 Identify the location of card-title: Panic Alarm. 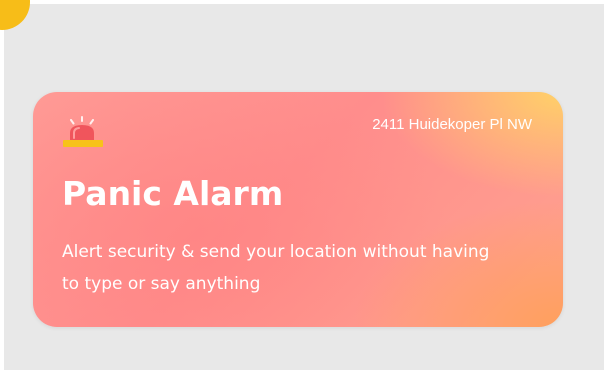
(173, 193).